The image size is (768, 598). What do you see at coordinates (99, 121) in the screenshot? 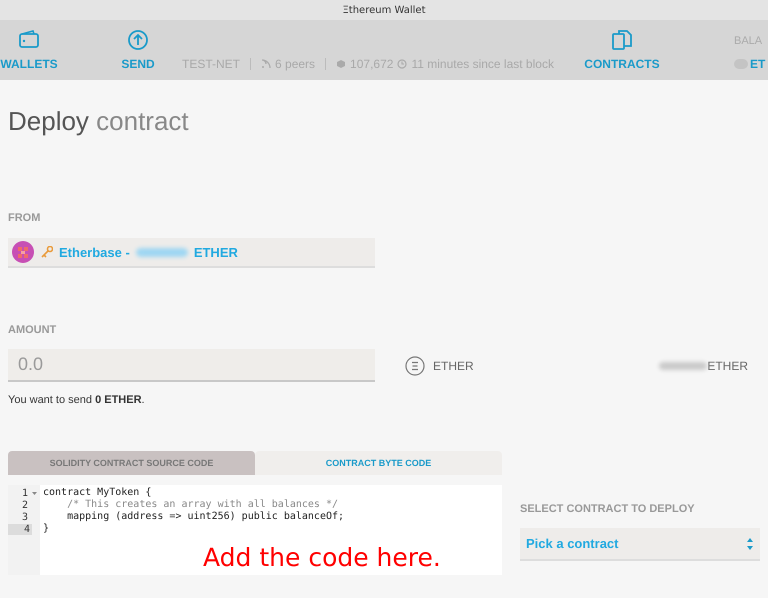
I see `page-heading: Deploy contract` at bounding box center [99, 121].